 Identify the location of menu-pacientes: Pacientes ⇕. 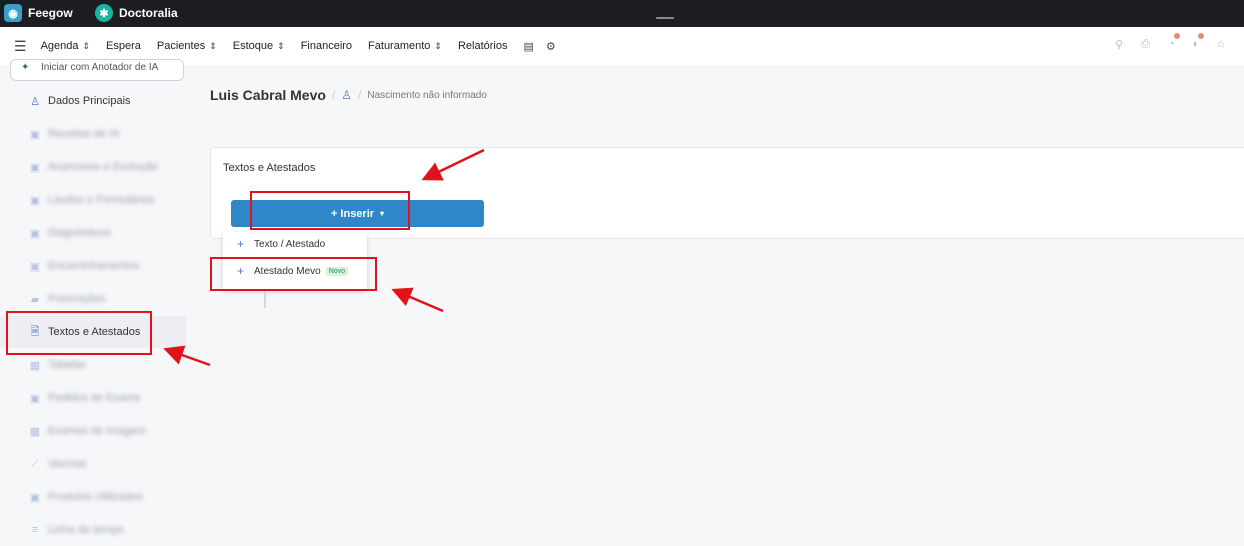
(187, 46).